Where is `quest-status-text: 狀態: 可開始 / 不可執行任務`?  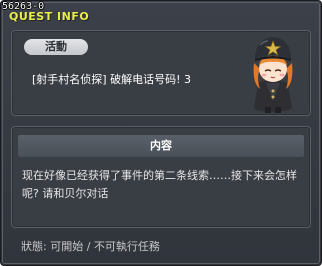
quest-status-text: 狀態: 可開始 / 不可執行任務 is located at coordinates (90, 246).